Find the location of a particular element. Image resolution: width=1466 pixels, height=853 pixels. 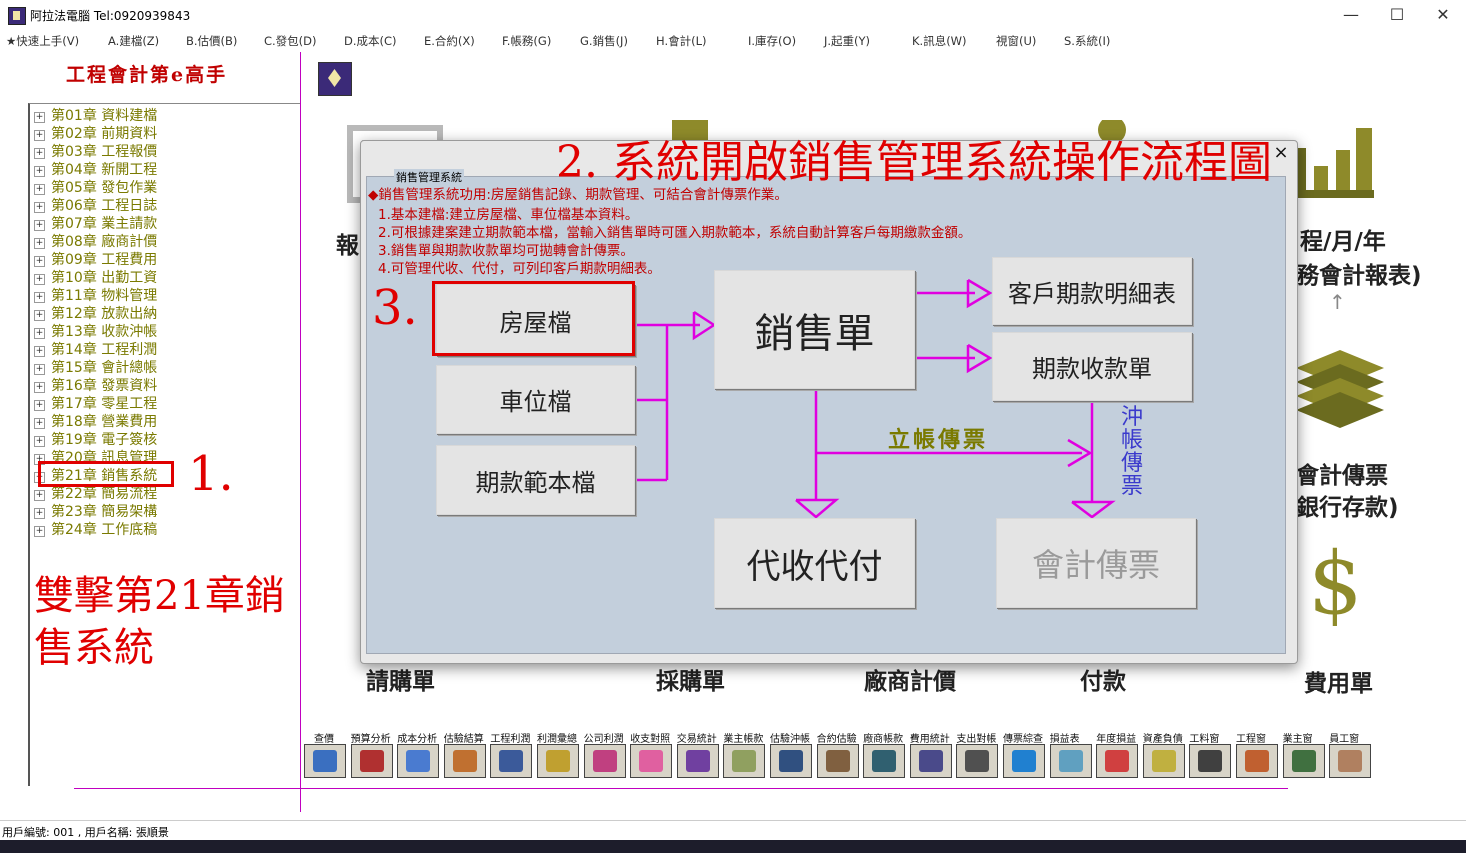

house-file-highlight is located at coordinates (533, 318).